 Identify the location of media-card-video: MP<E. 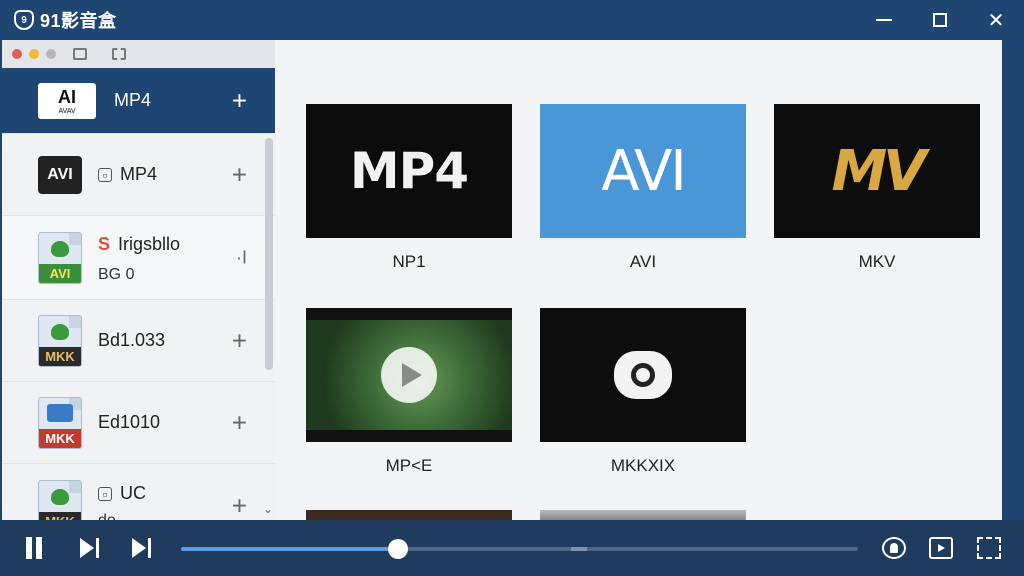
(409, 392).